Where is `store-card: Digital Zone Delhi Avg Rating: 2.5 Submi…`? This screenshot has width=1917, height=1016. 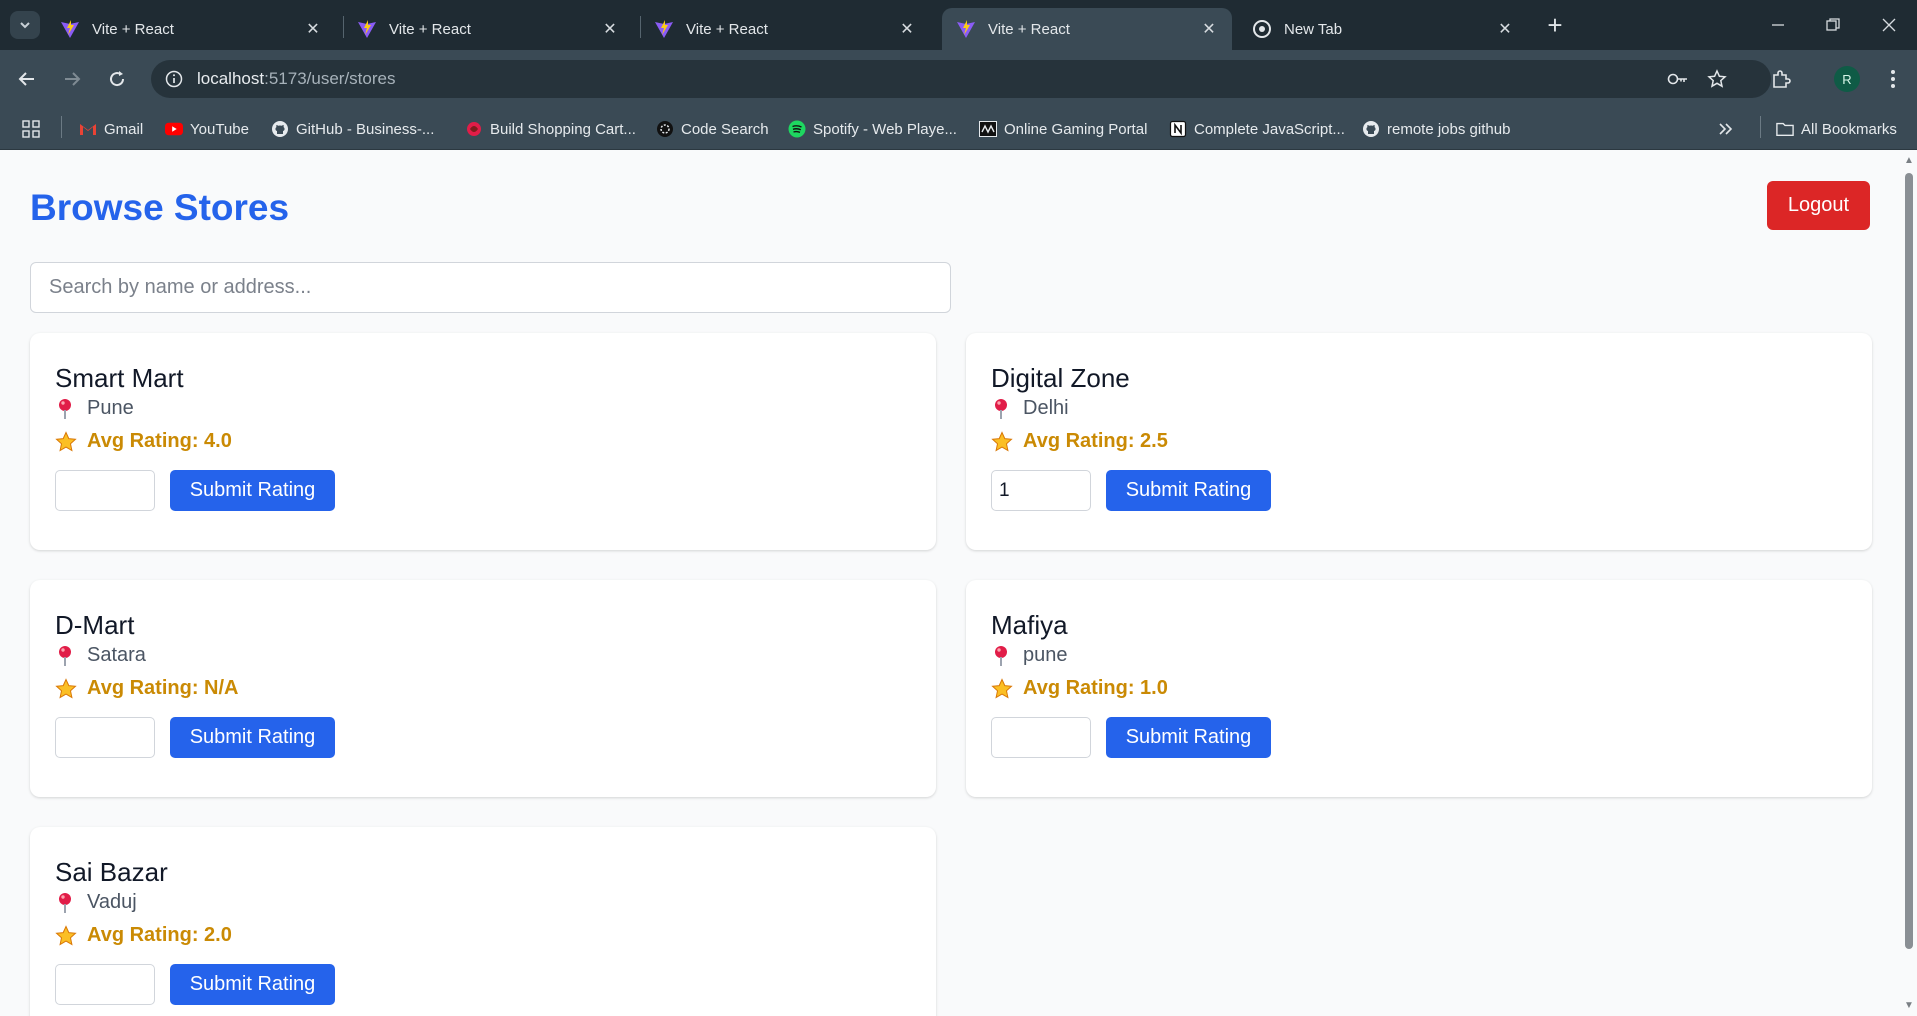 store-card: Digital Zone Delhi Avg Rating: 2.5 Submi… is located at coordinates (1419, 441).